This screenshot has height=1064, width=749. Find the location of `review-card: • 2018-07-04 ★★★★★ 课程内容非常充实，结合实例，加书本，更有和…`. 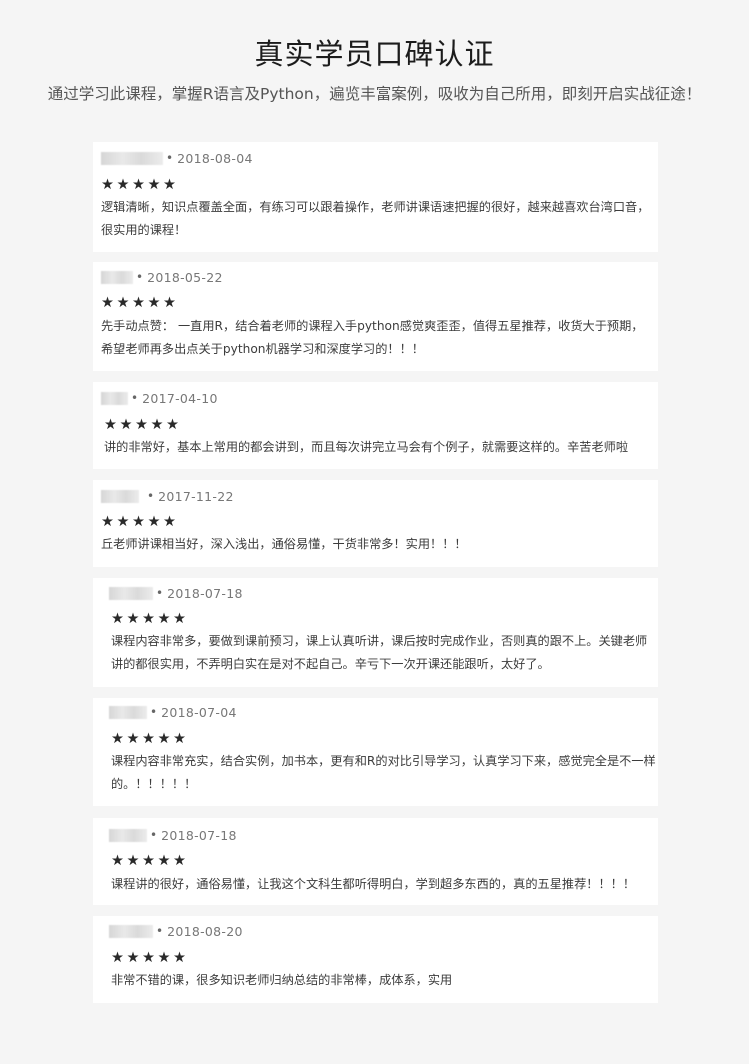

review-card: • 2018-07-04 ★★★★★ 课程内容非常充实，结合实例，加书本，更有和… is located at coordinates (375, 752).